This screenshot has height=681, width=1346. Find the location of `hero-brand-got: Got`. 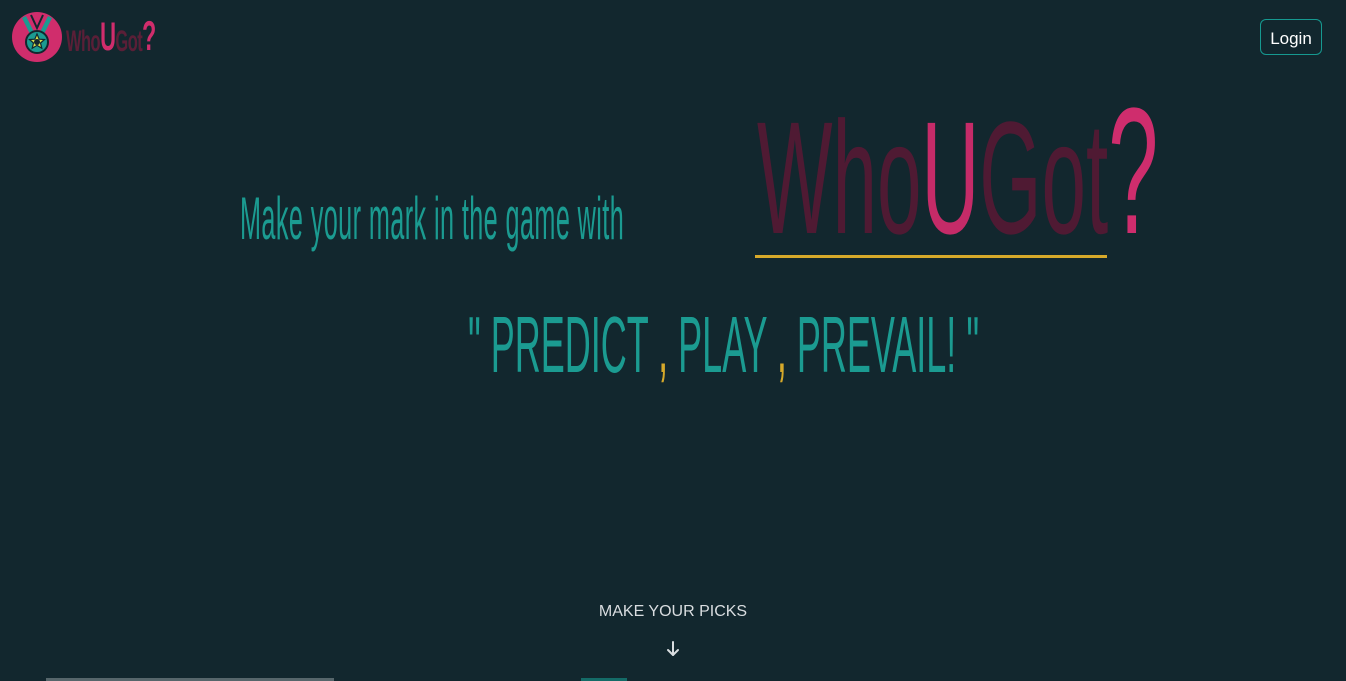

hero-brand-got: Got is located at coordinates (1044, 177).